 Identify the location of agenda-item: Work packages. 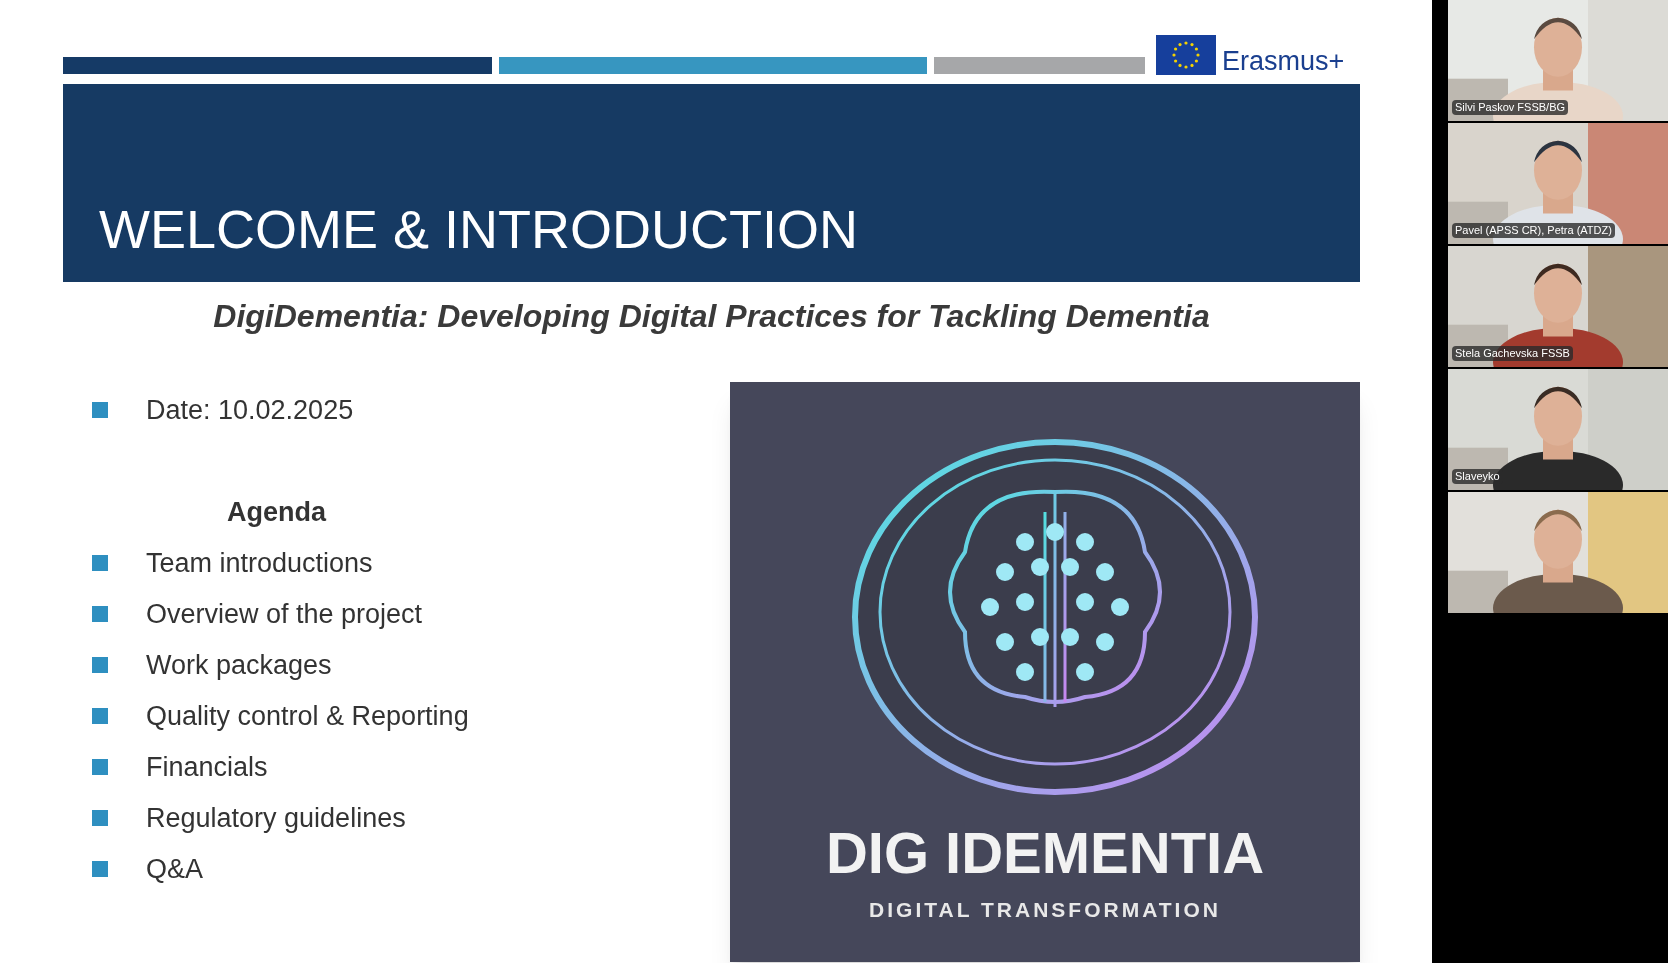
(239, 665).